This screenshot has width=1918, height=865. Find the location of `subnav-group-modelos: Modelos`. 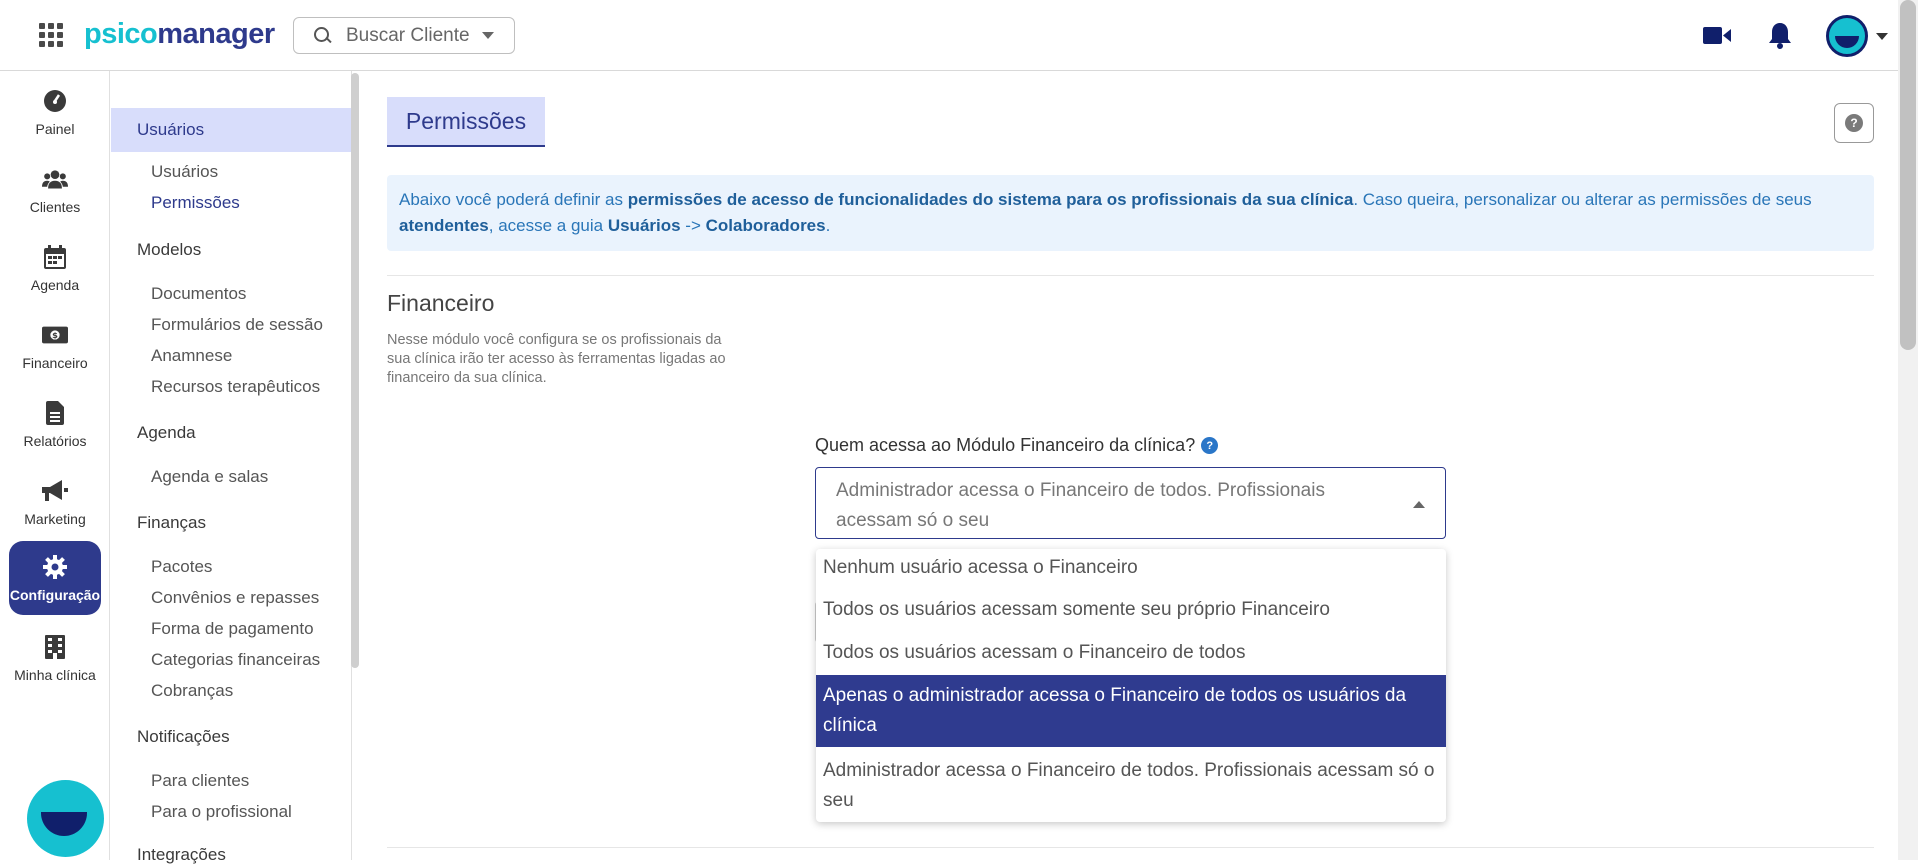

subnav-group-modelos: Modelos is located at coordinates (169, 249).